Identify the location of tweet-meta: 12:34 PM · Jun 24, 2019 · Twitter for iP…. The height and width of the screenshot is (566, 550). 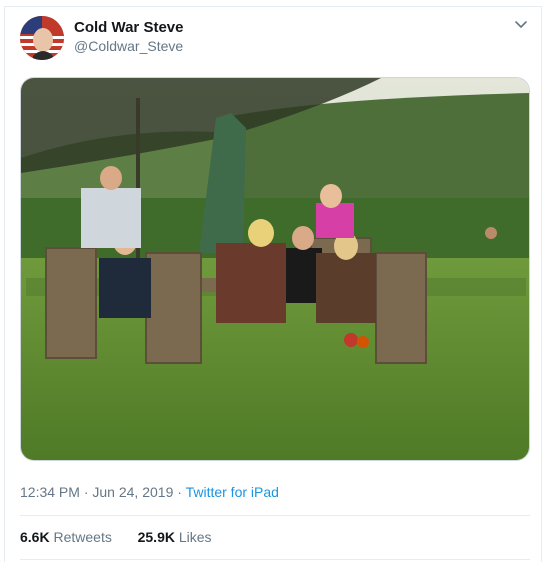
(149, 492).